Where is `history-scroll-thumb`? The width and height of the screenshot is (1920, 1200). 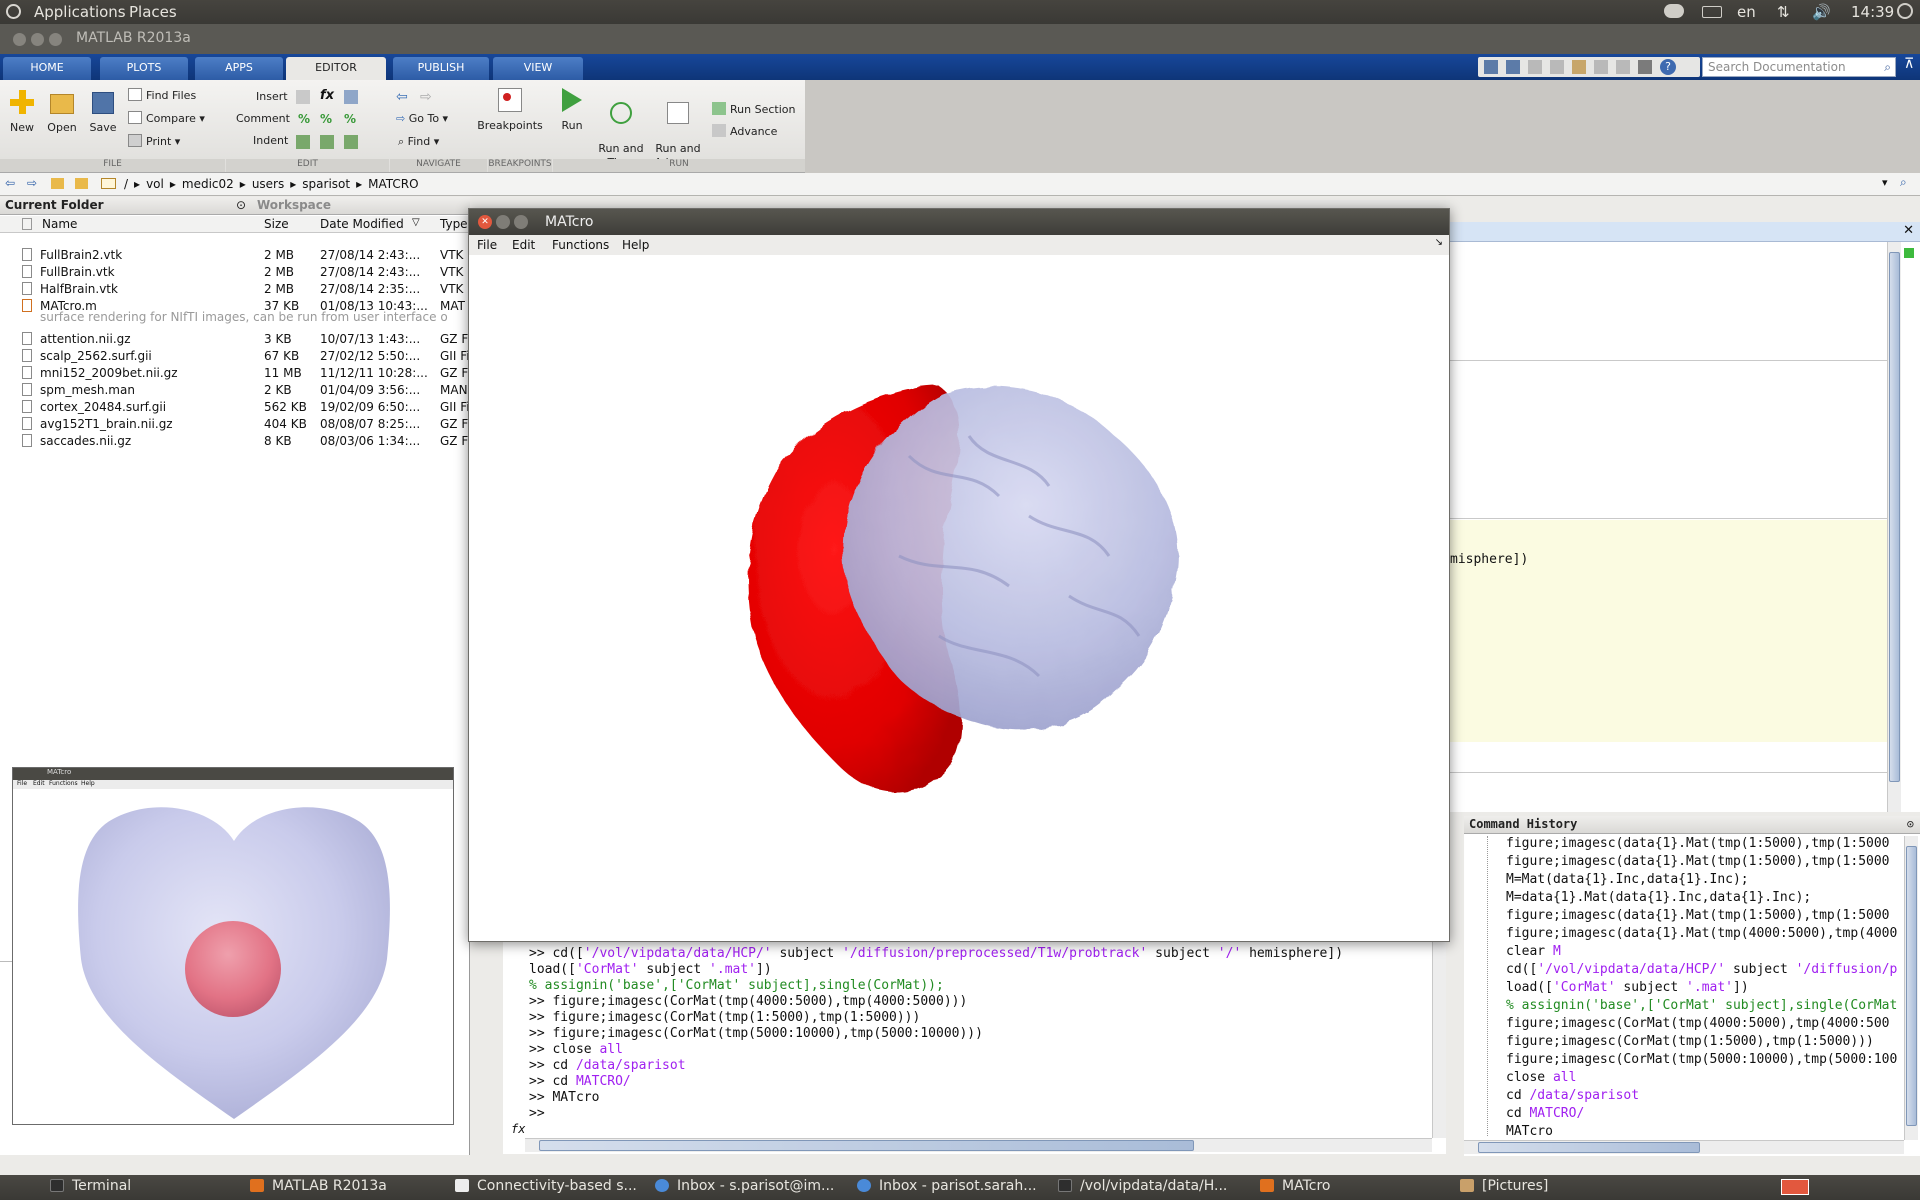 history-scroll-thumb is located at coordinates (1911, 986).